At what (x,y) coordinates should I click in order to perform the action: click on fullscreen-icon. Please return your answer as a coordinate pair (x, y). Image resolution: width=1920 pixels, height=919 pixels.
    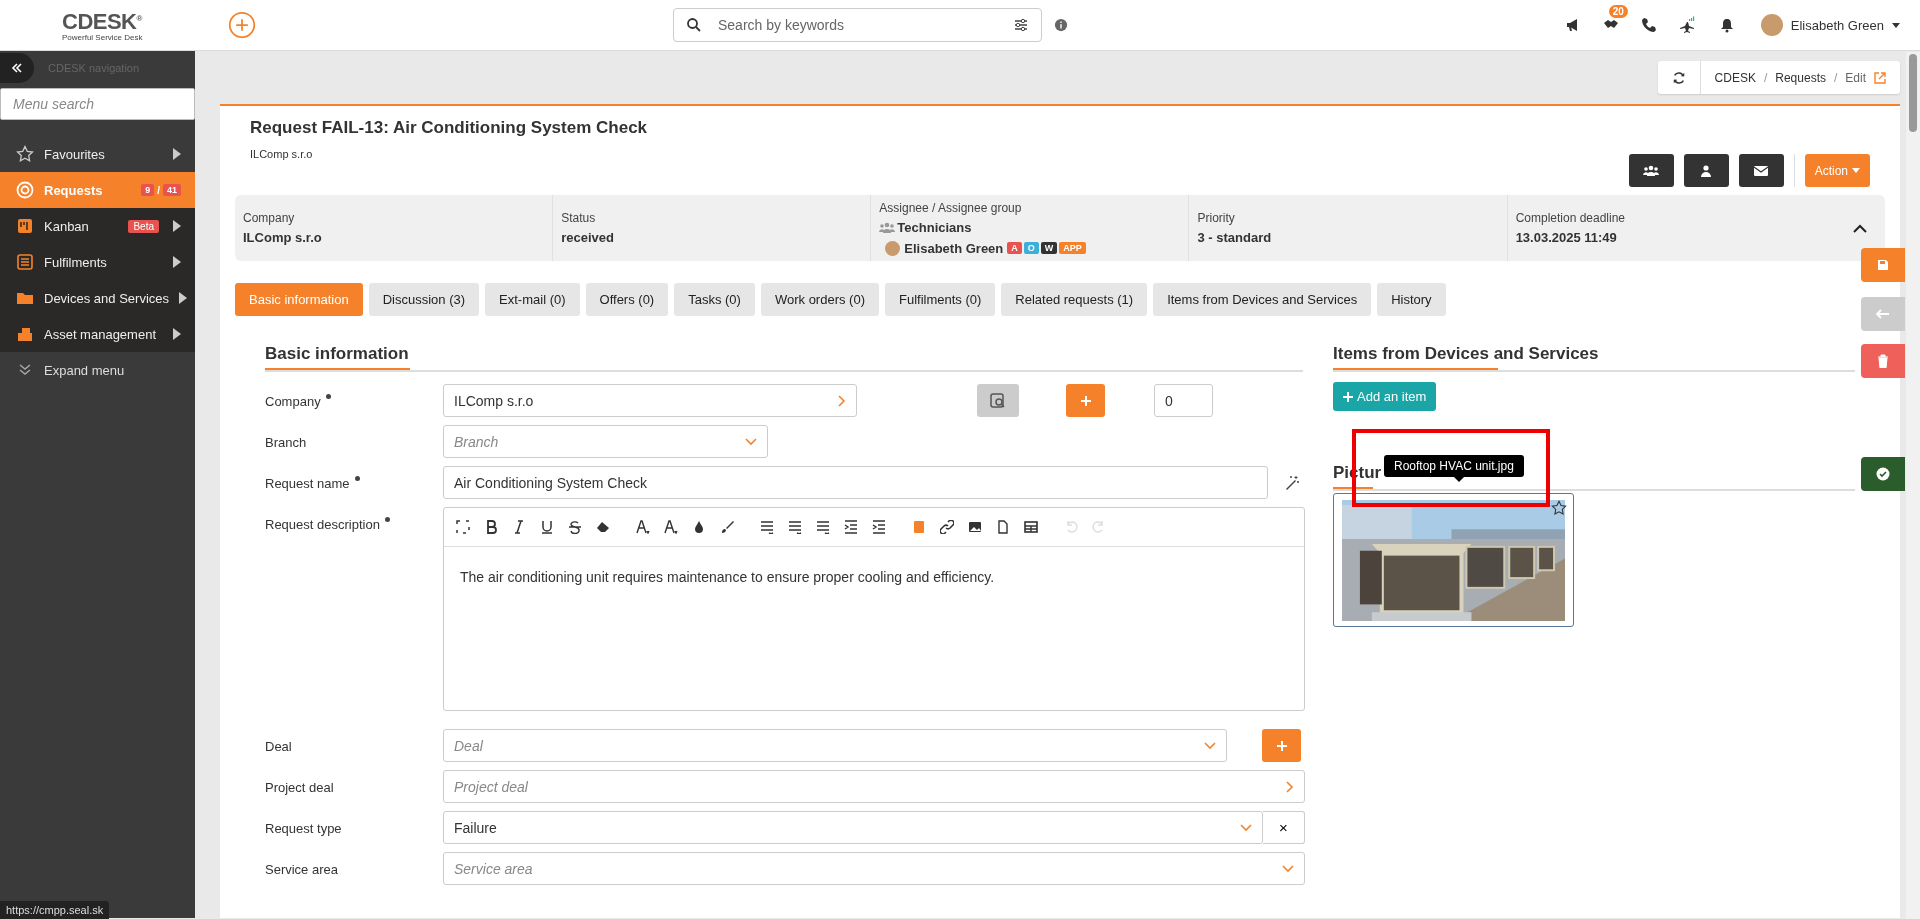
    Looking at the image, I should click on (463, 527).